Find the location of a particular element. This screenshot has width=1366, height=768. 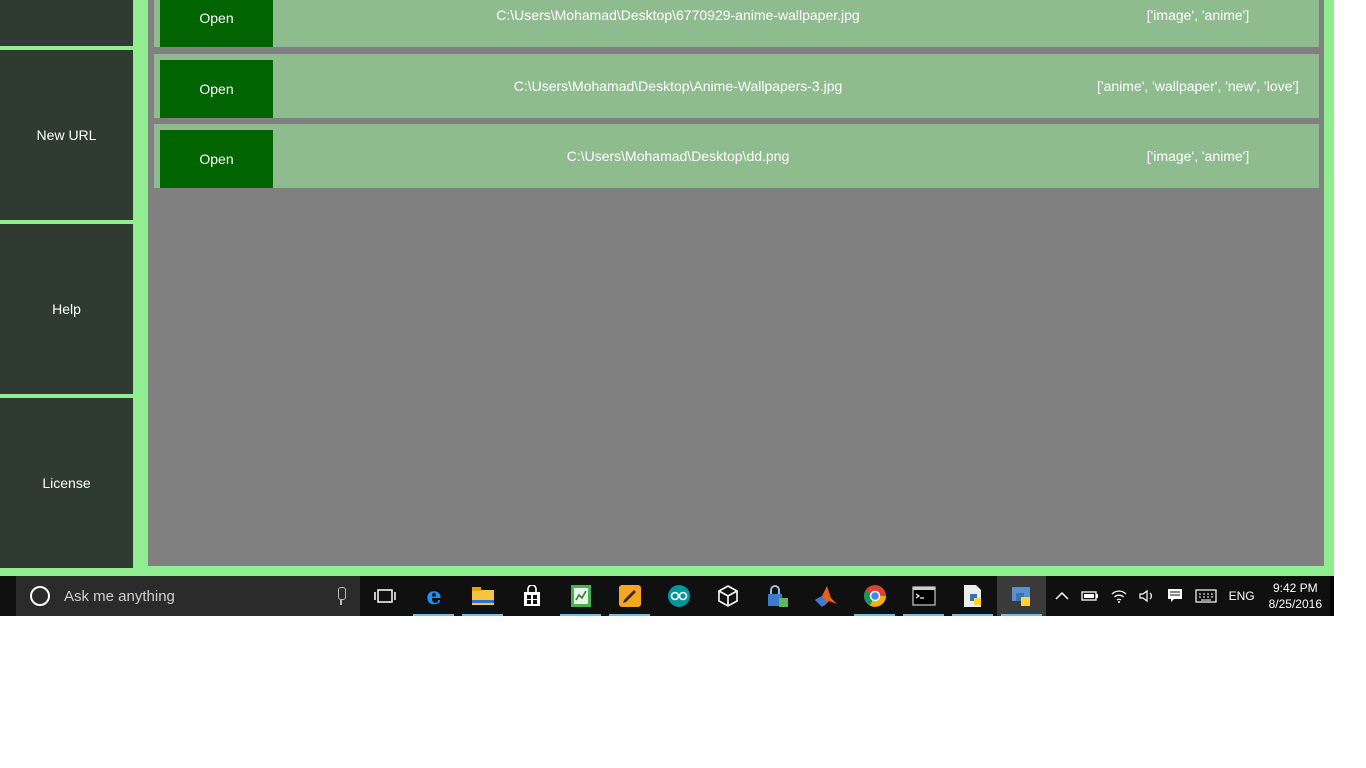

taskbar-app-chrome is located at coordinates (874, 596).